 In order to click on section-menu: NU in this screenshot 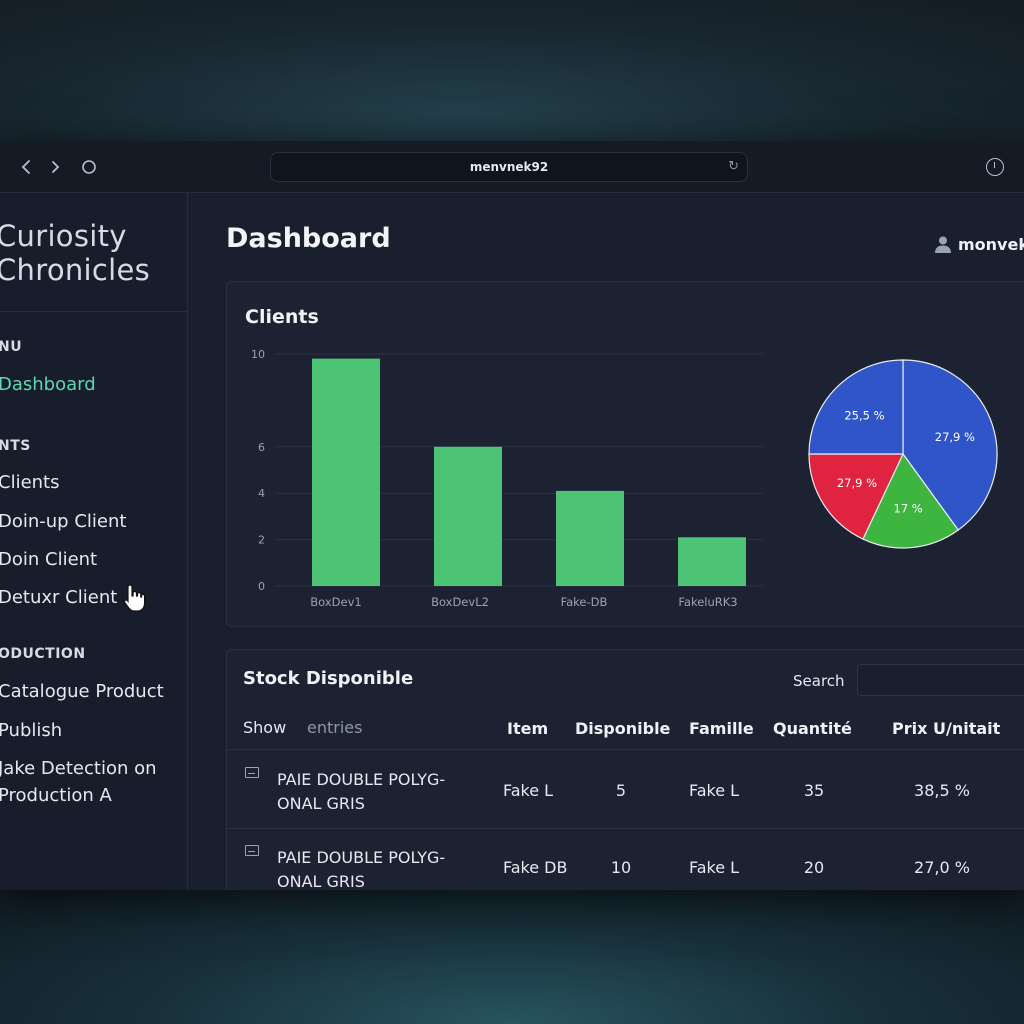, I will do `click(11, 347)`.